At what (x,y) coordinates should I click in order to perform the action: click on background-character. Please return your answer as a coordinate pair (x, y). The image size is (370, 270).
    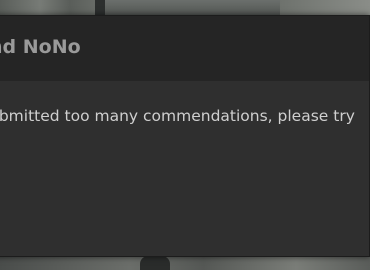
    Looking at the image, I should click on (155, 263).